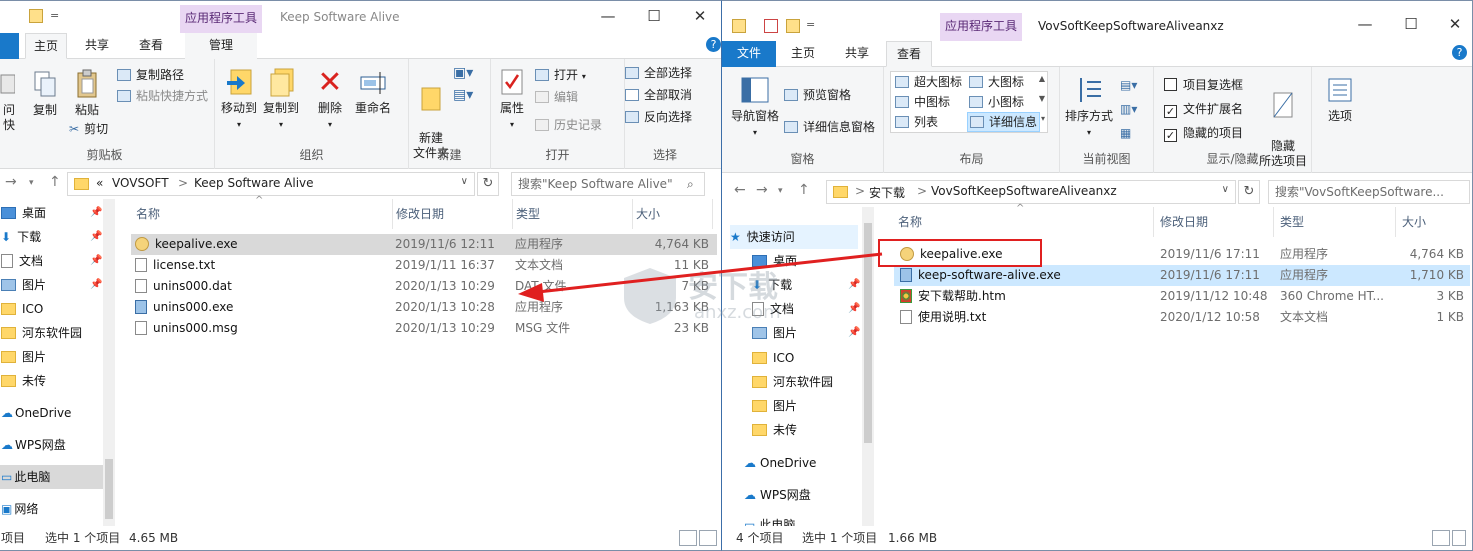 The image size is (1473, 551). I want to click on annotation-arrow, so click(700, 277).